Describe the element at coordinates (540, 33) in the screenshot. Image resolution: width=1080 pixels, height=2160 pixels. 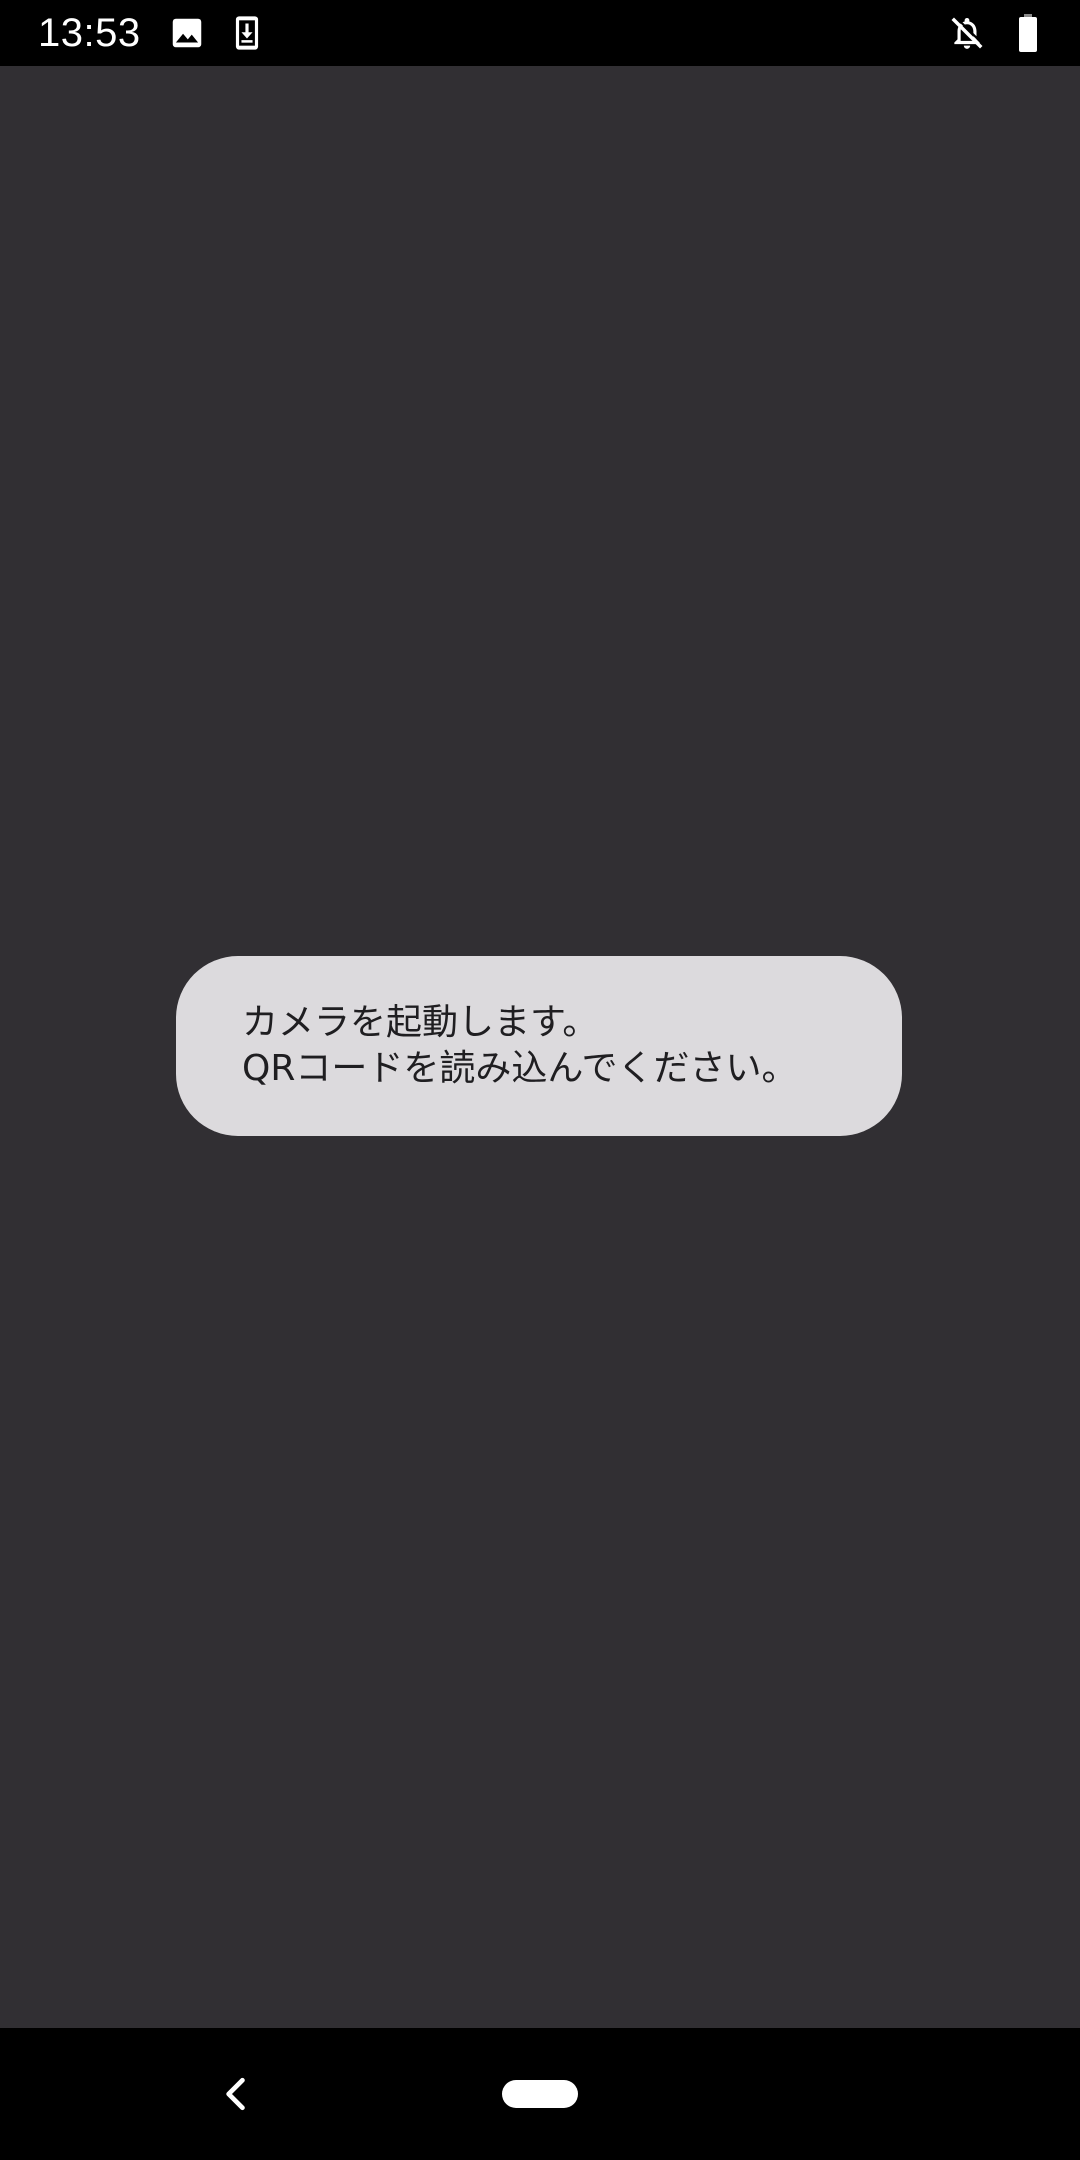
I see `status-bar: 13:53` at that location.